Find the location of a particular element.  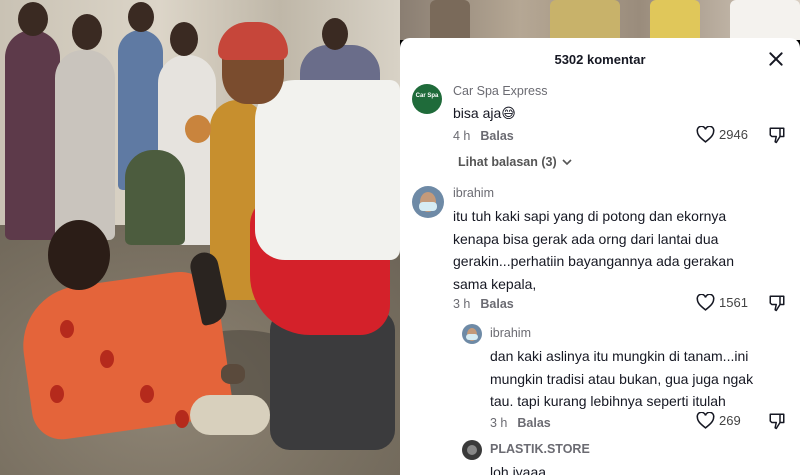

gourd is located at coordinates (198, 129).